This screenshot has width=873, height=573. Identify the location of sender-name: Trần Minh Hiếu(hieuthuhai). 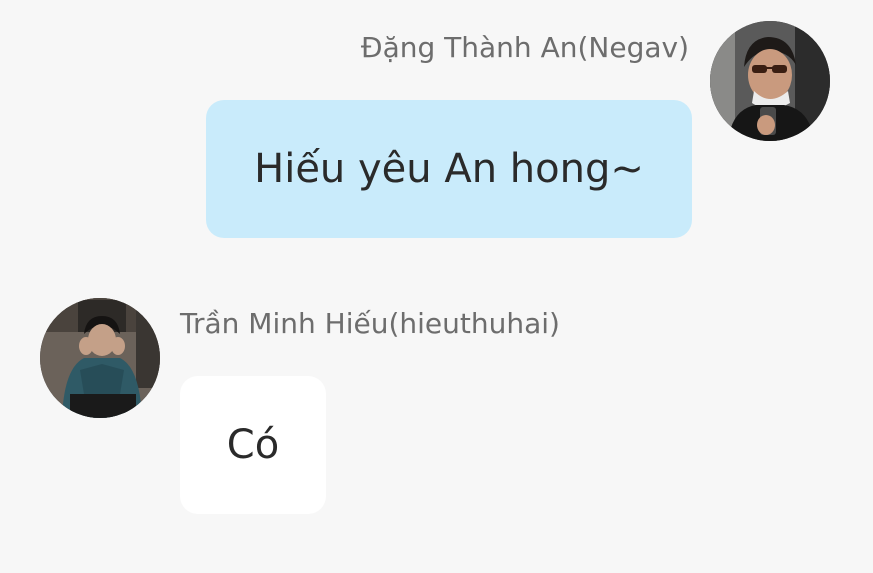
(370, 323).